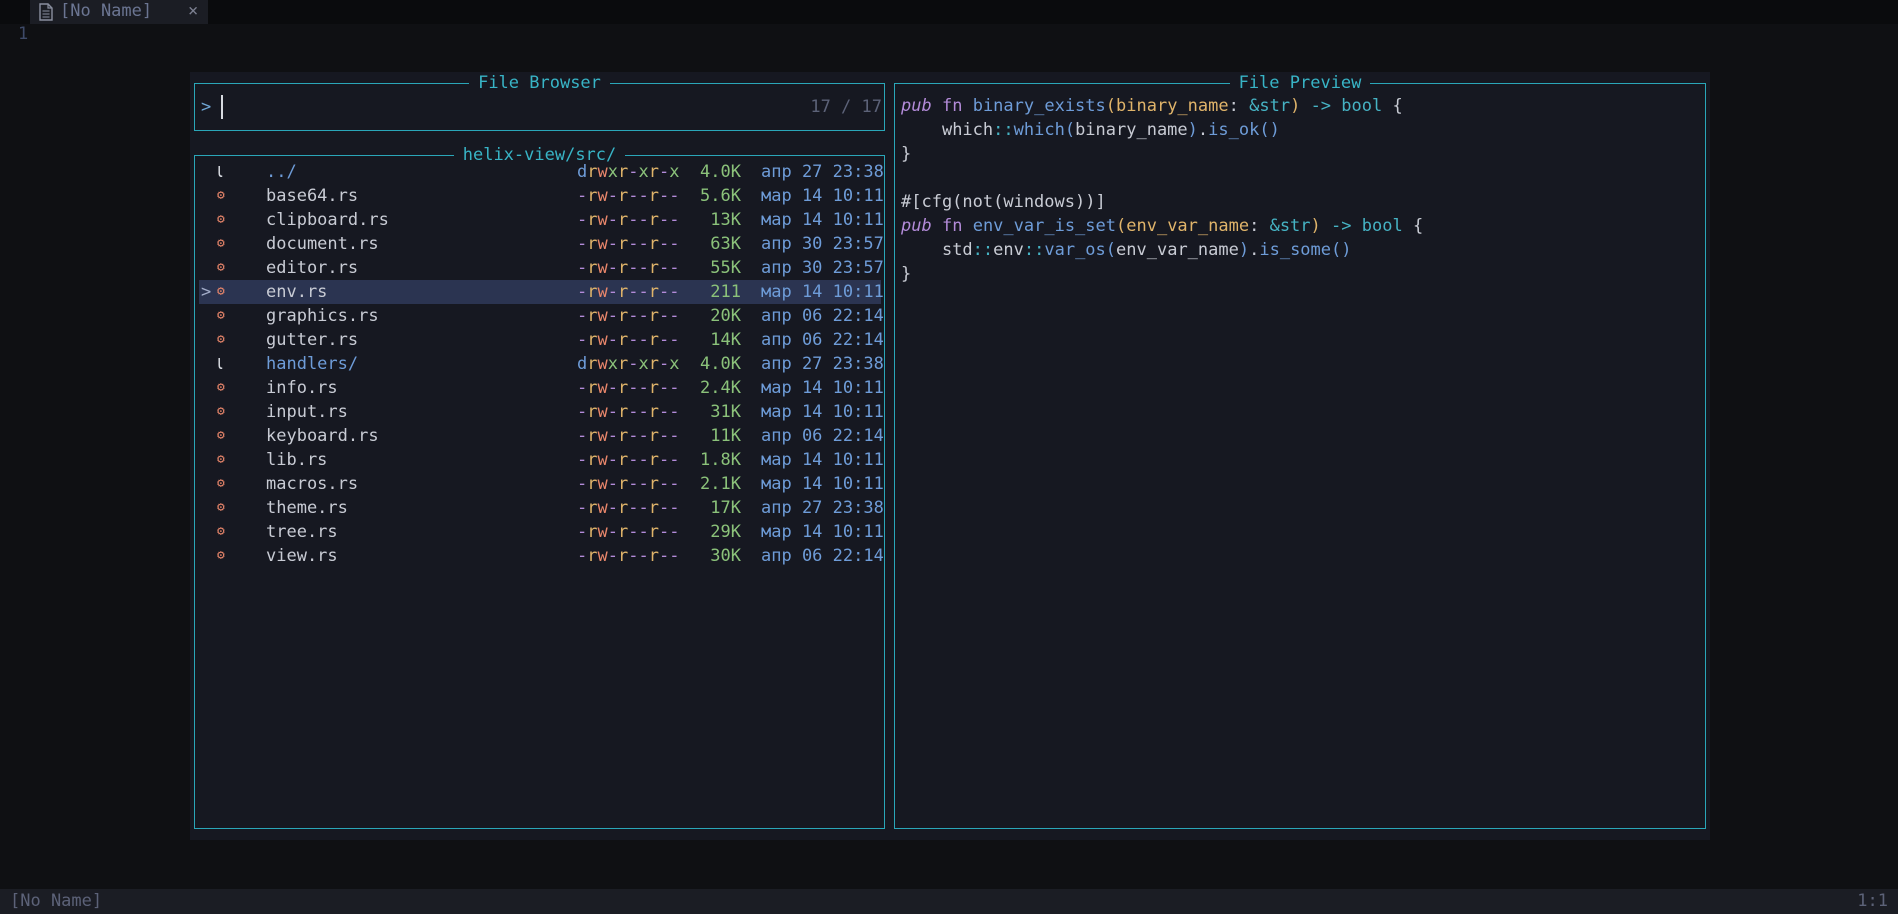  I want to click on file-row: ⚙ tree.rs -rw-r--r-- 29K мар 14 10:11, so click(541, 532).